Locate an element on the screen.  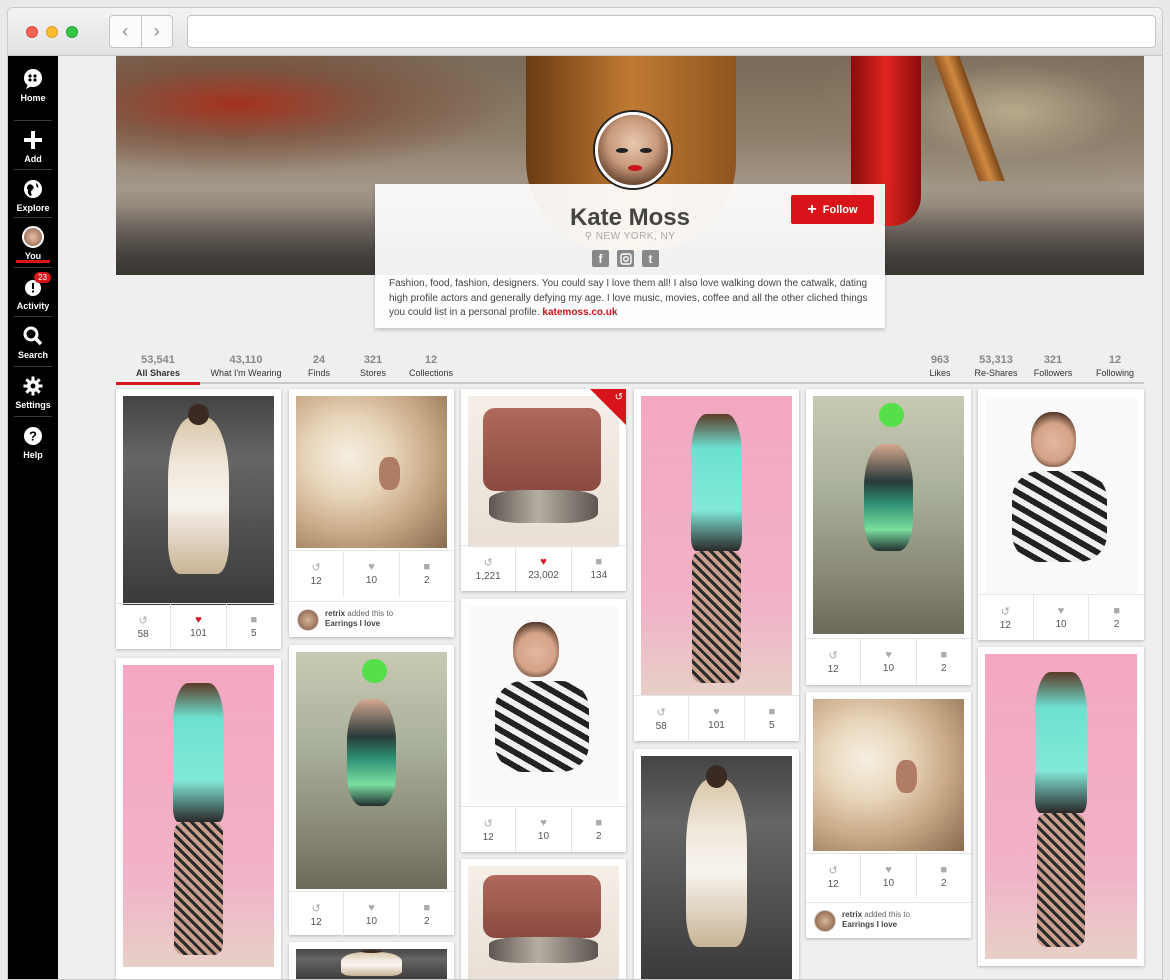
help-icon: ? is located at coordinates (33, 436).